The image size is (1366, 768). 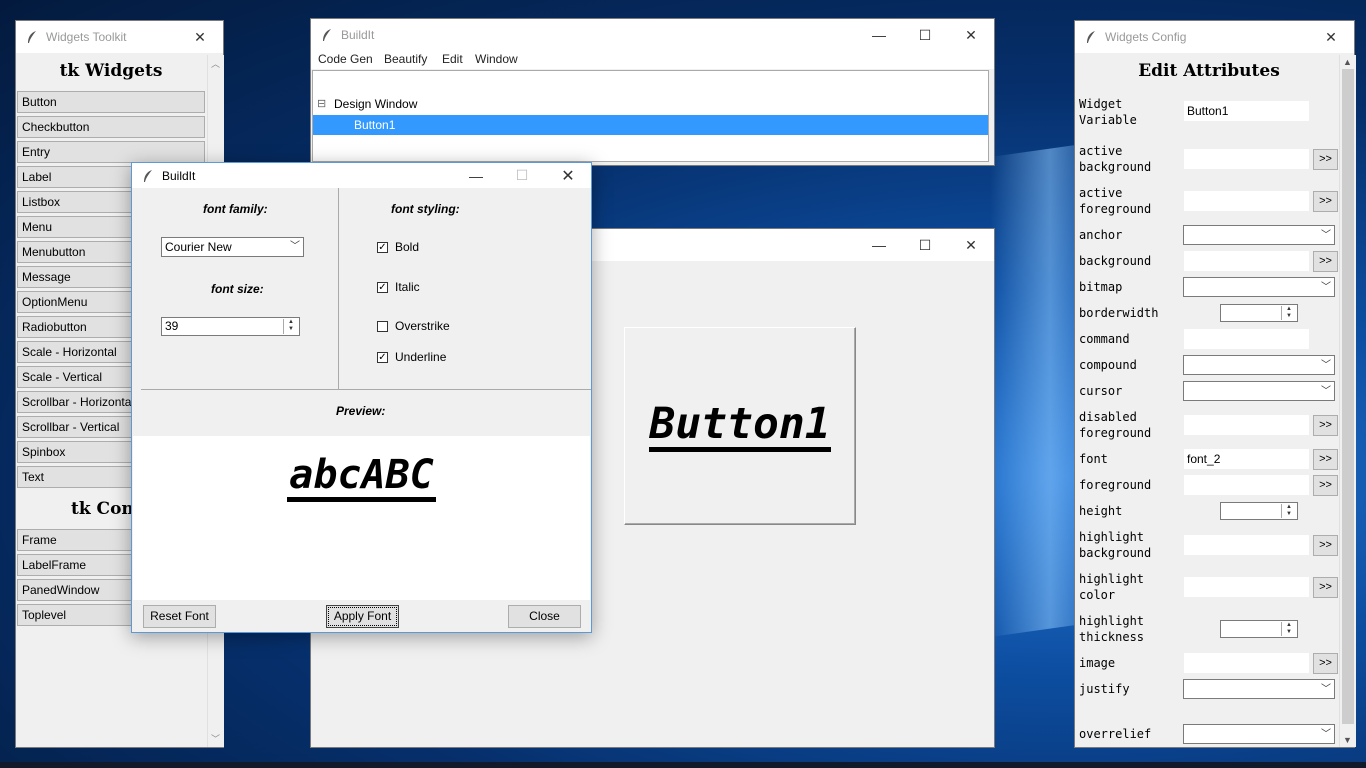 What do you see at coordinates (544, 616) in the screenshot?
I see `close-button: Close` at bounding box center [544, 616].